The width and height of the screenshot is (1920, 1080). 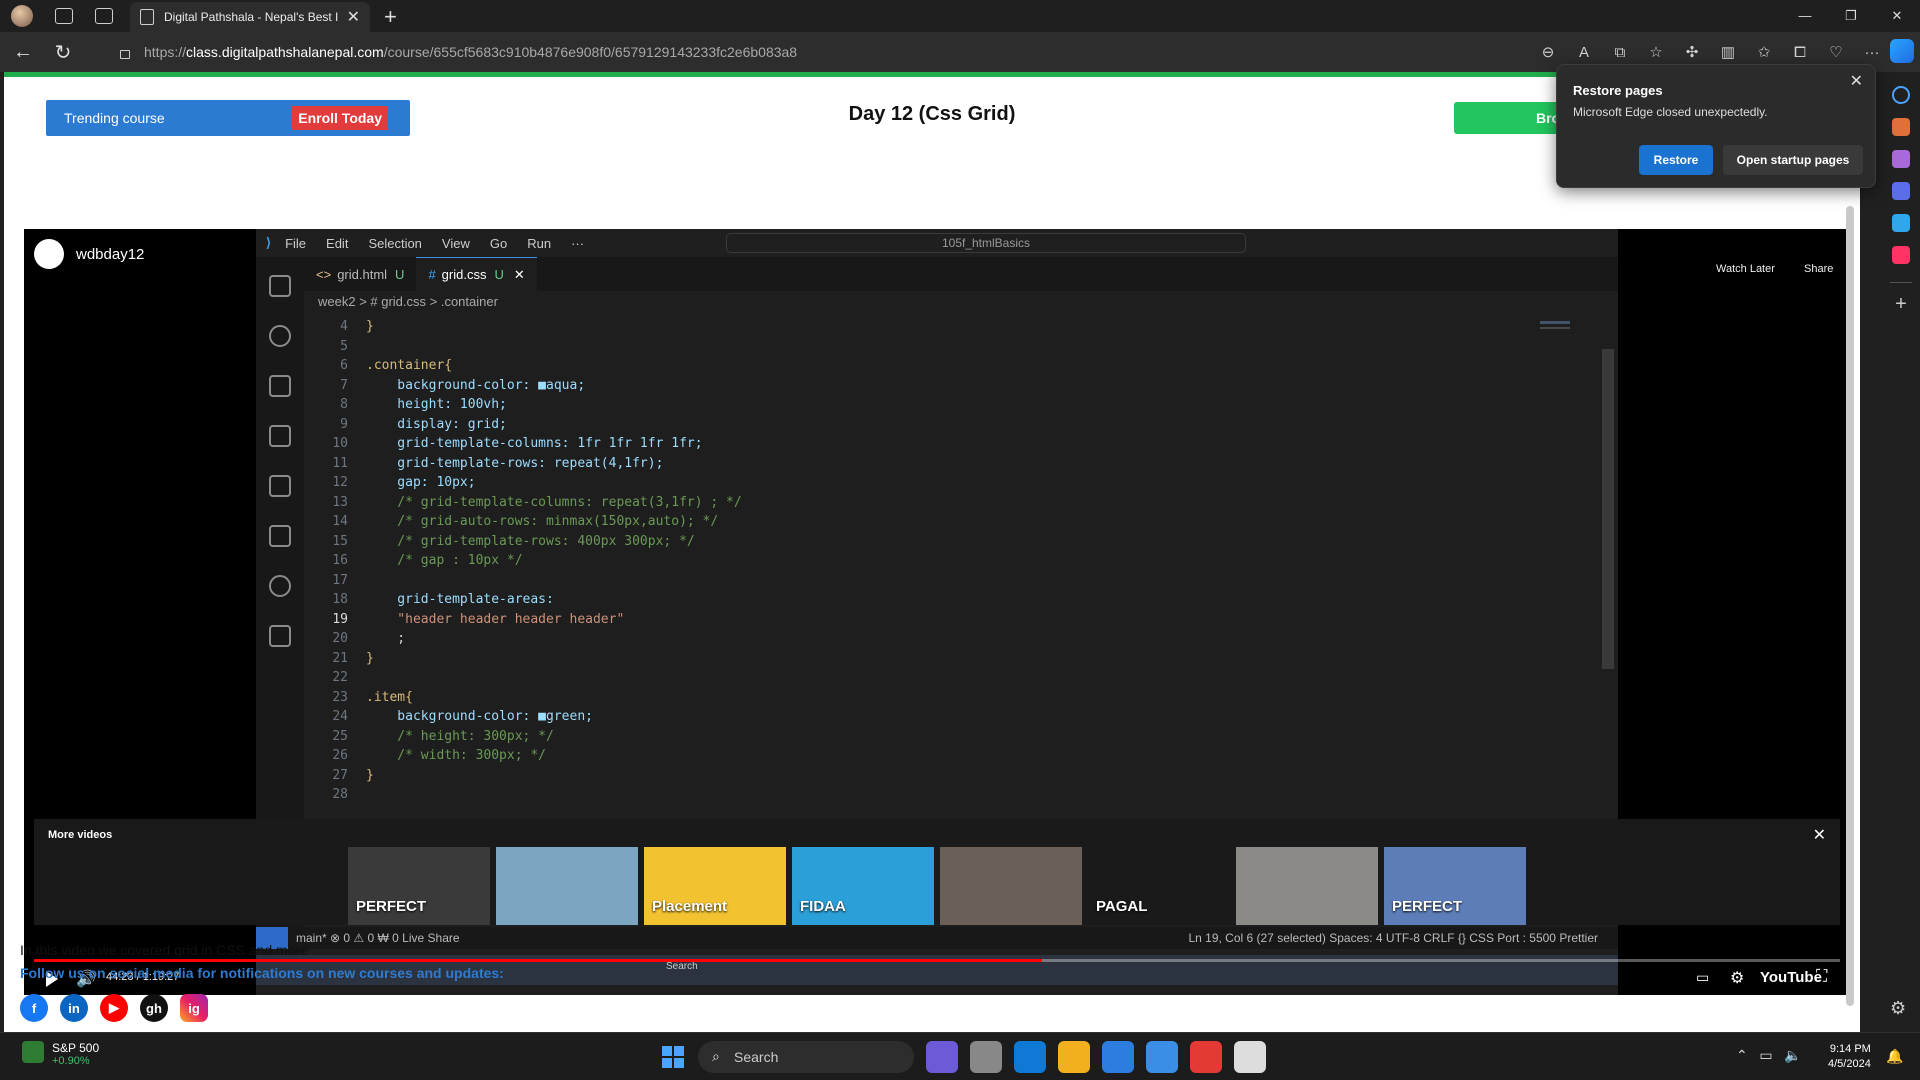 I want to click on search-icon, so click(x=1901, y=95).